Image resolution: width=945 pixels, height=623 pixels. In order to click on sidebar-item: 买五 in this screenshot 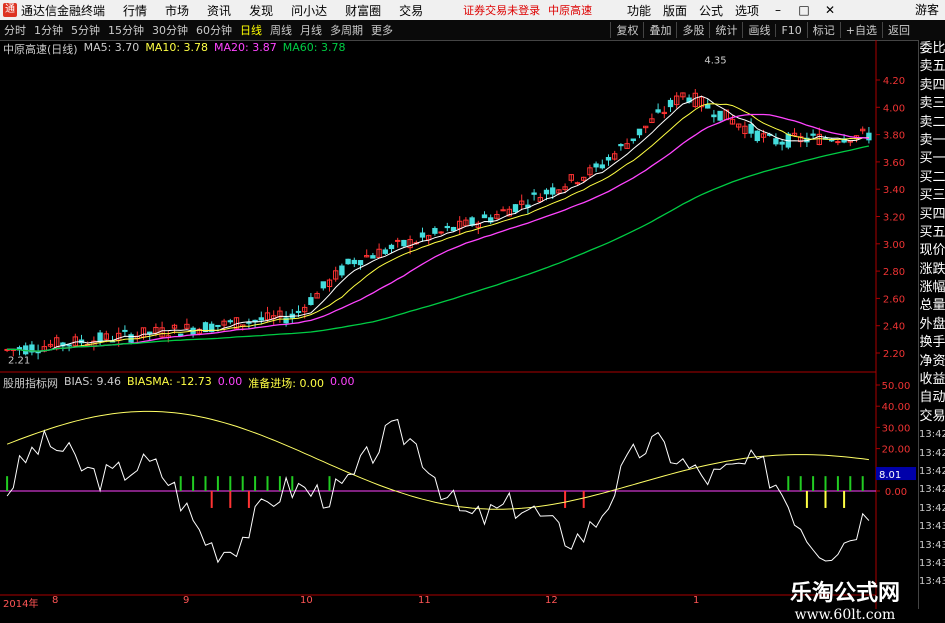, I will do `click(932, 232)`.